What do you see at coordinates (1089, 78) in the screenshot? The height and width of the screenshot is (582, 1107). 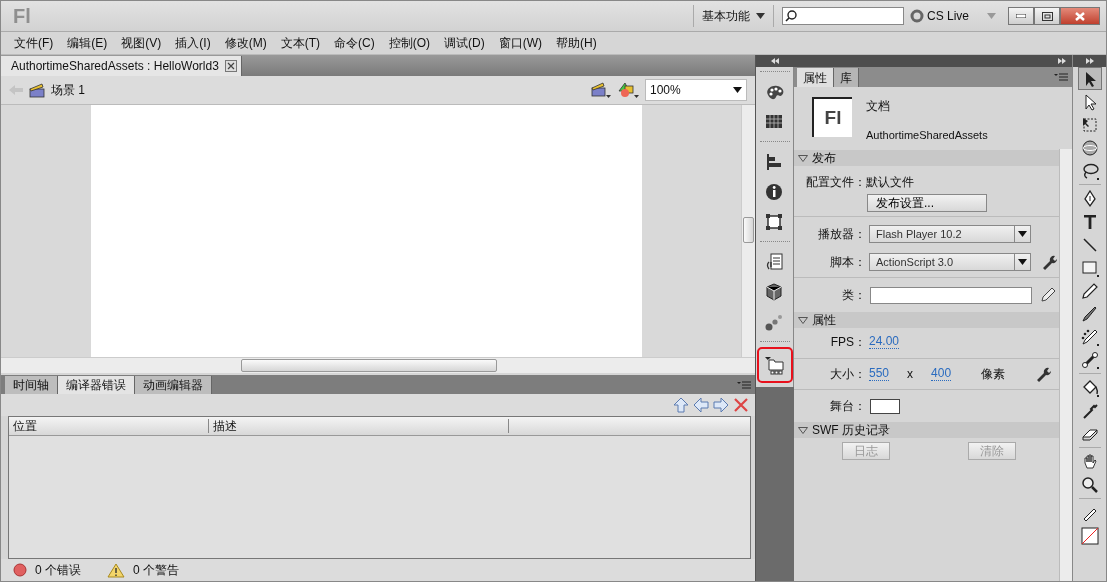 I see `selection-tool-icon` at bounding box center [1089, 78].